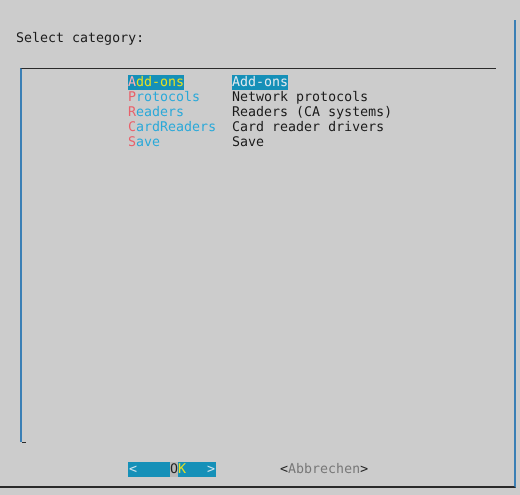 Image resolution: width=520 pixels, height=495 pixels. Describe the element at coordinates (248, 142) in the screenshot. I see `menu-item-description: Save` at that location.